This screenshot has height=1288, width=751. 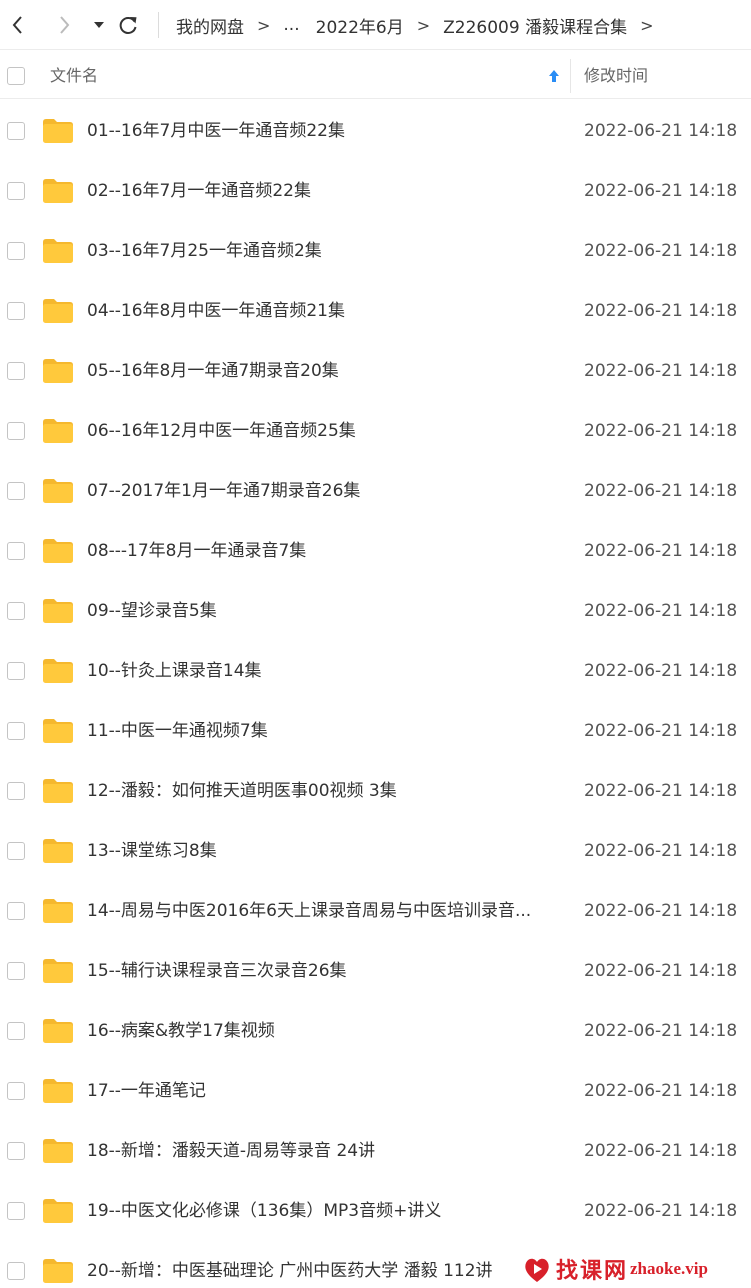 What do you see at coordinates (320, 731) in the screenshot?
I see `file-name: 11--中医一年通视频7集` at bounding box center [320, 731].